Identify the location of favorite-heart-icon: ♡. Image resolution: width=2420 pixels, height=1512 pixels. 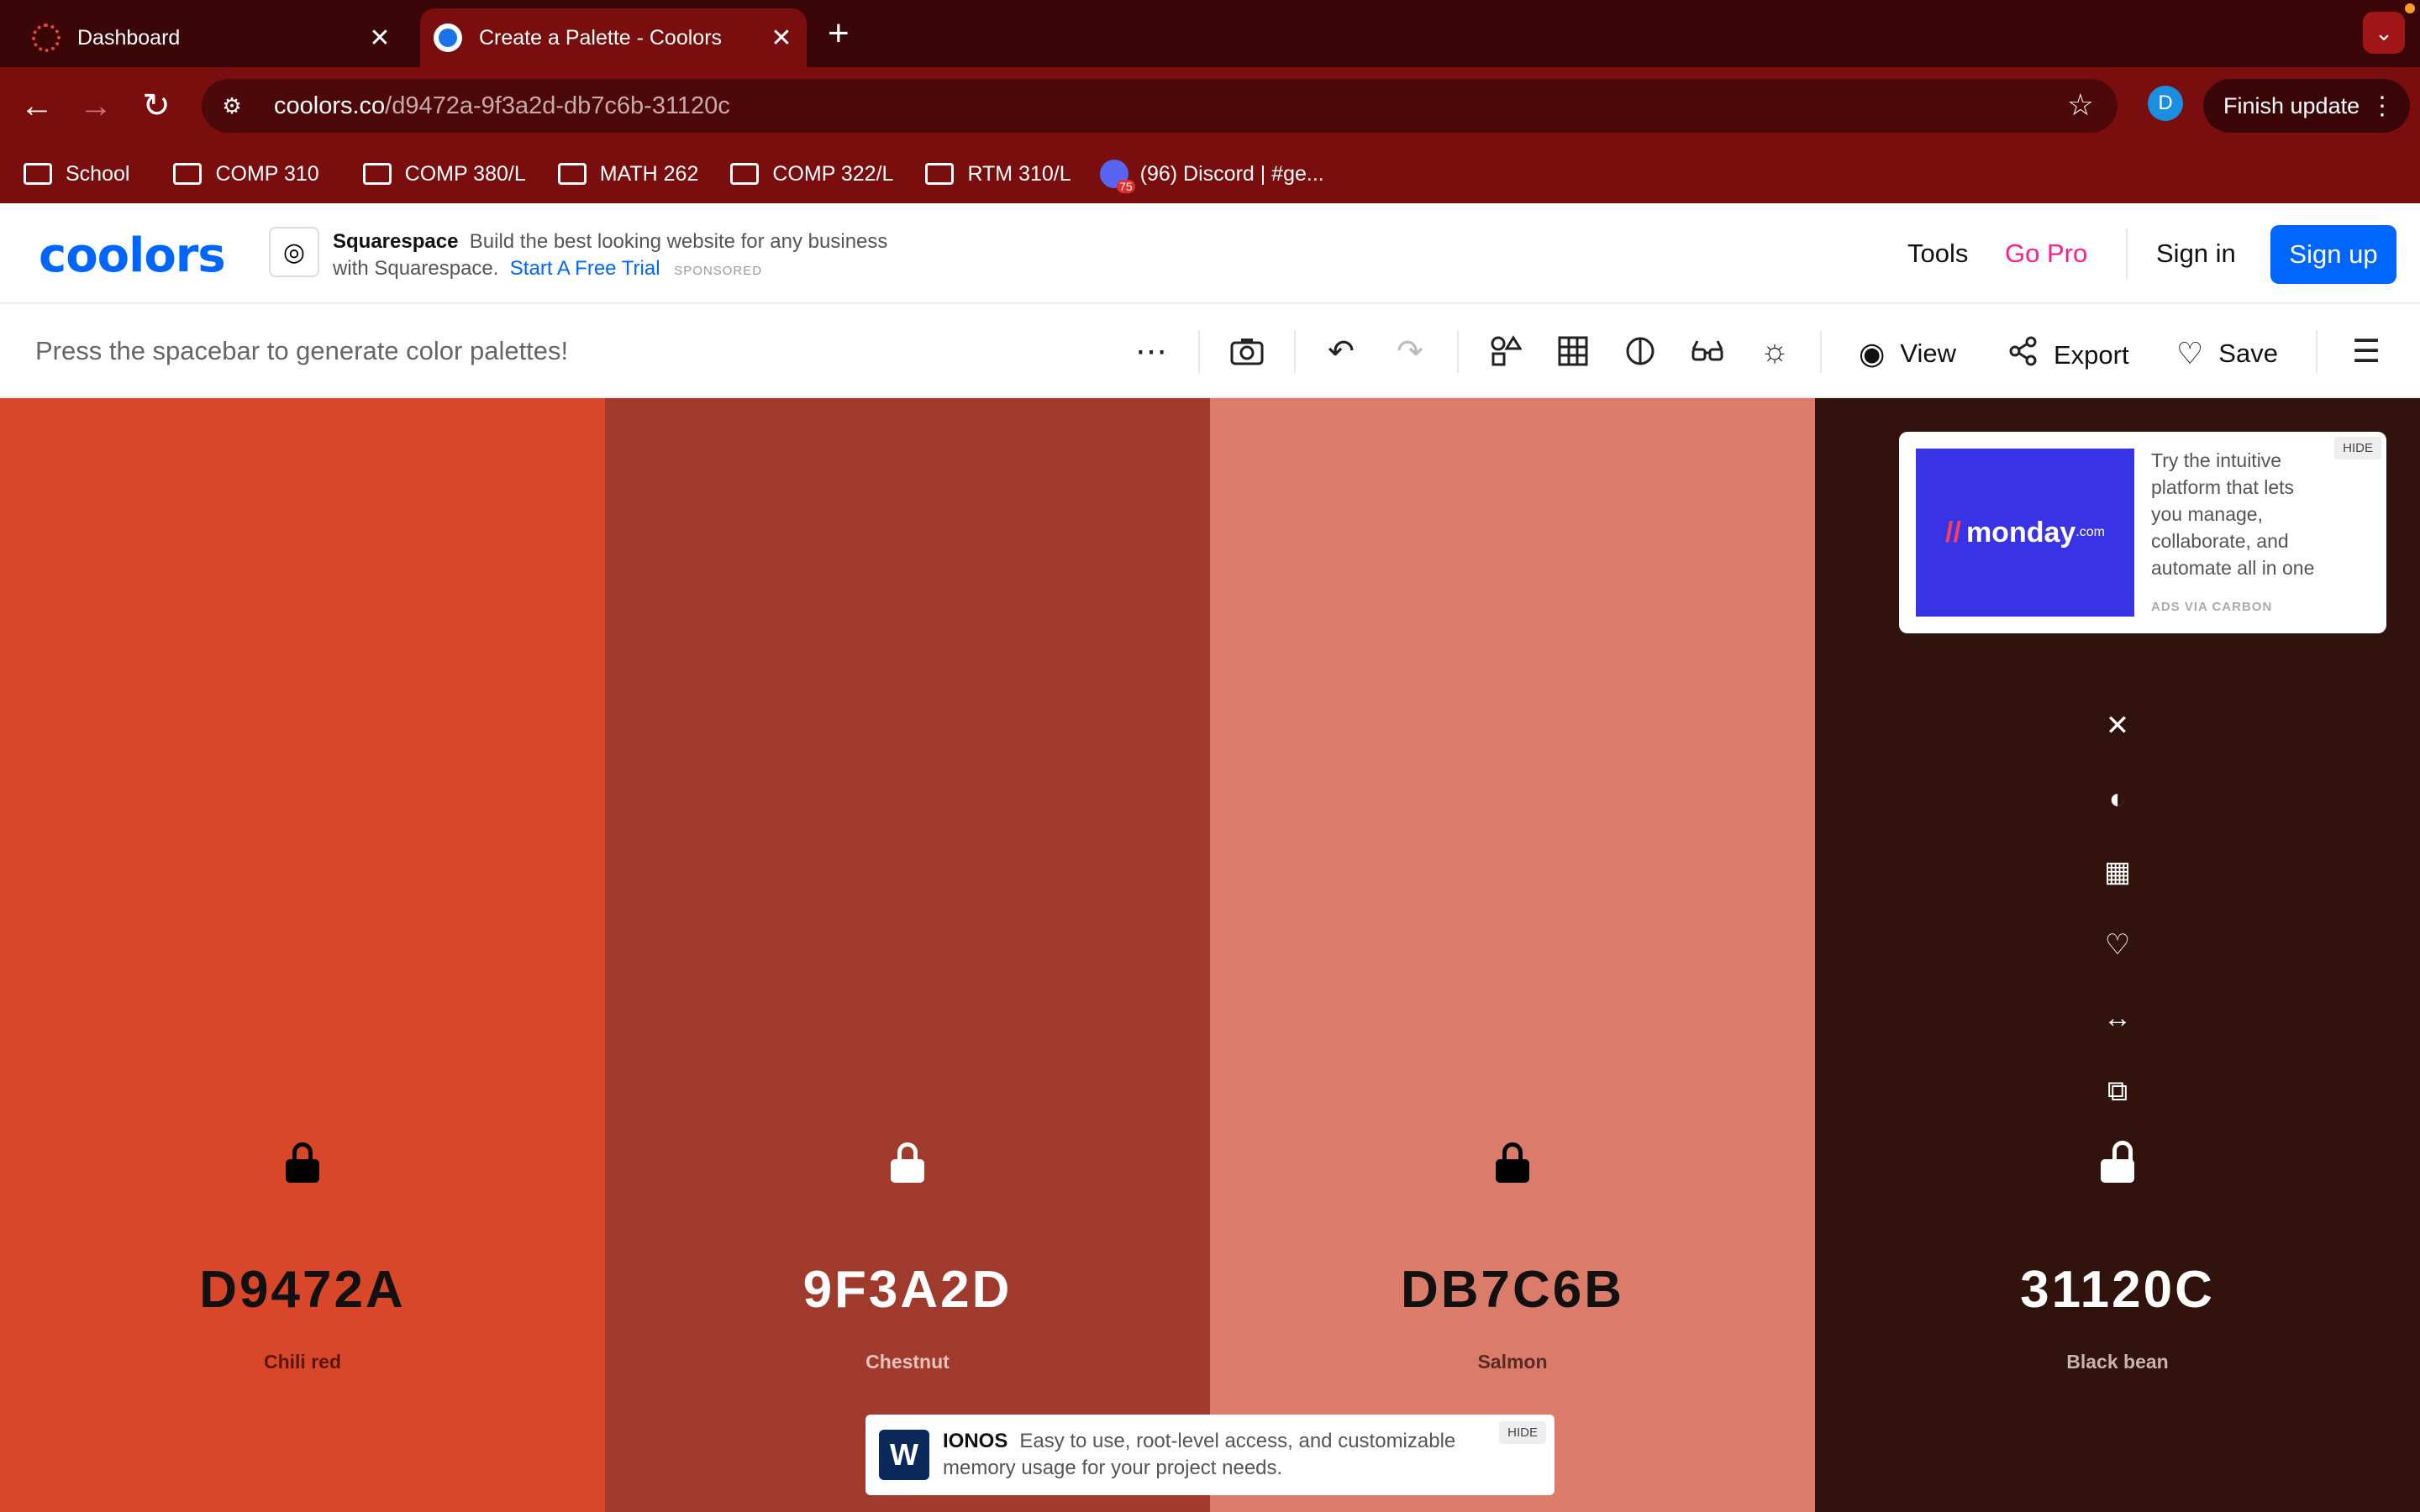
(2117, 945).